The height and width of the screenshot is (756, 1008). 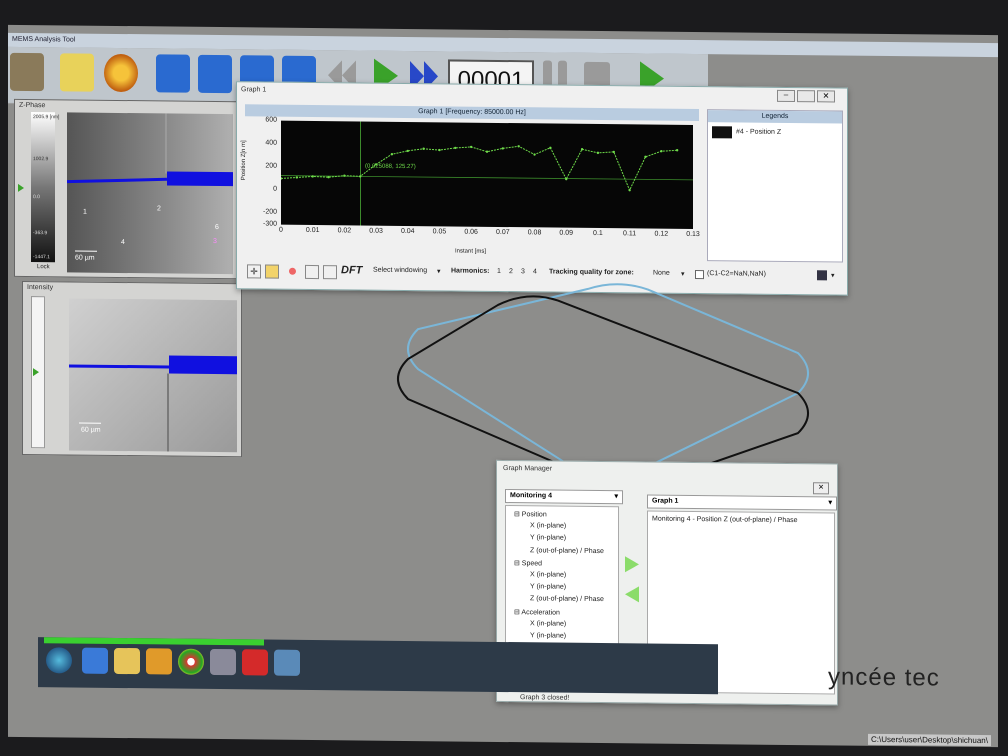 I want to click on add-graph-icon, so click(x=173, y=73).